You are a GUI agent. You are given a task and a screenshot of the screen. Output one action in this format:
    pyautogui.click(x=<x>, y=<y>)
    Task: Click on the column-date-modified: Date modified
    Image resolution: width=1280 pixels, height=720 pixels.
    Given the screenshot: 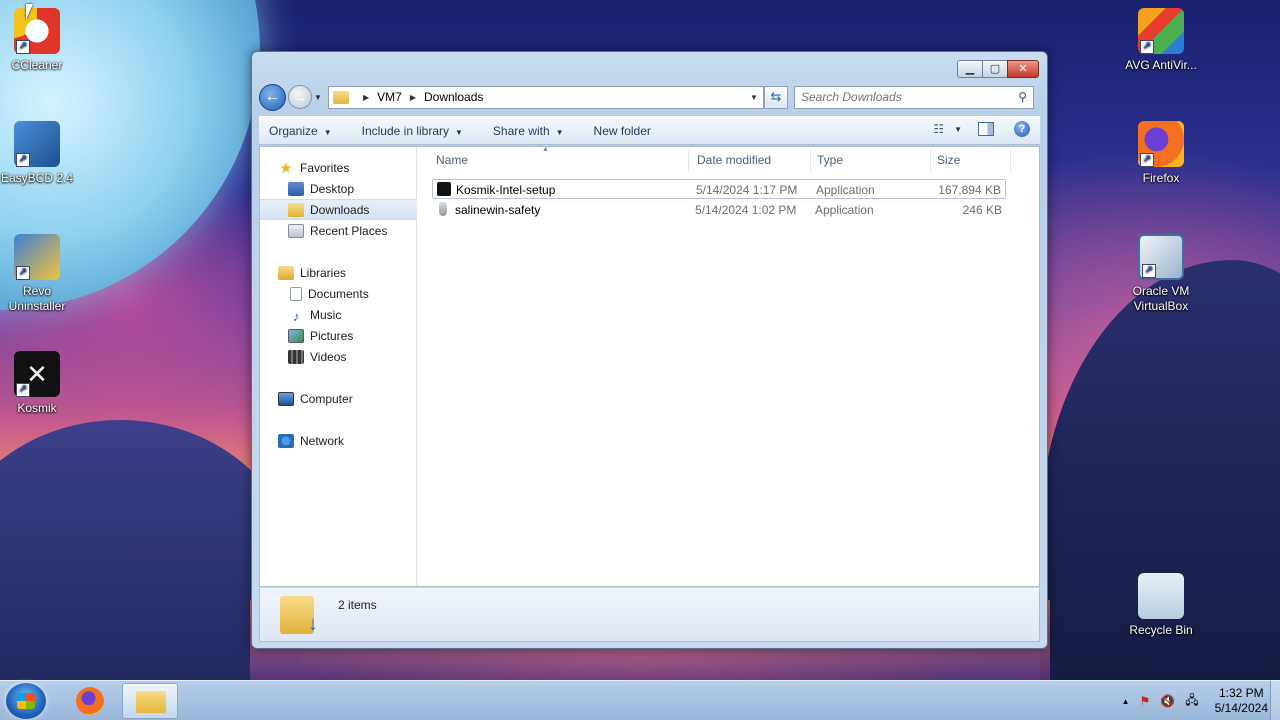 What is the action you would take?
    pyautogui.click(x=734, y=160)
    